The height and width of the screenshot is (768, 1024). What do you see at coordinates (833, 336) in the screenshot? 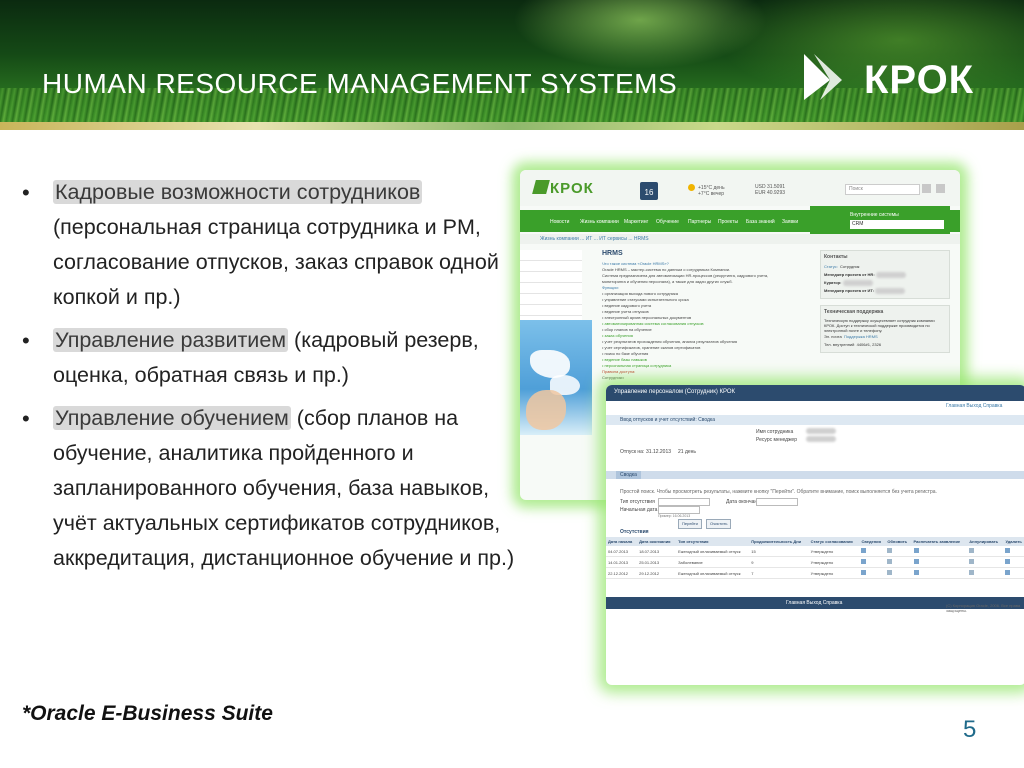
I see `support-label: Эл. почта` at bounding box center [833, 336].